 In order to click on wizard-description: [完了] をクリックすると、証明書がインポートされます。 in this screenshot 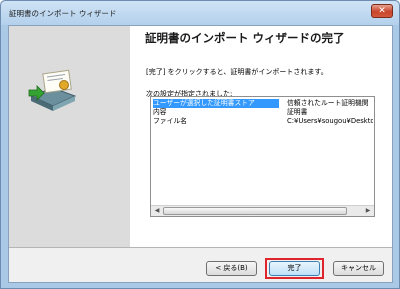, I will do `click(237, 72)`.